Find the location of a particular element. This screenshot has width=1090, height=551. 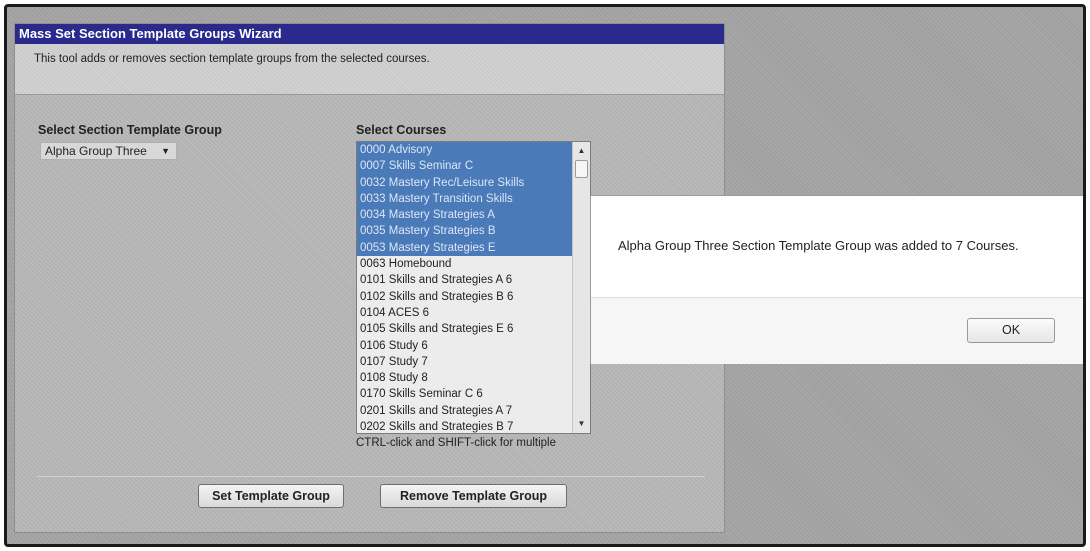

wizard-title: Mass Set Section Template Groups Wizard is located at coordinates (369, 34).